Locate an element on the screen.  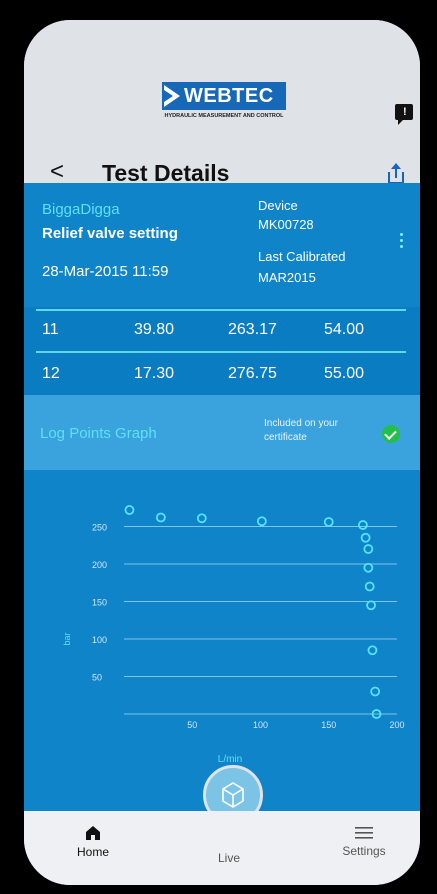
certificate-note-line2: certificate is located at coordinates (285, 437).